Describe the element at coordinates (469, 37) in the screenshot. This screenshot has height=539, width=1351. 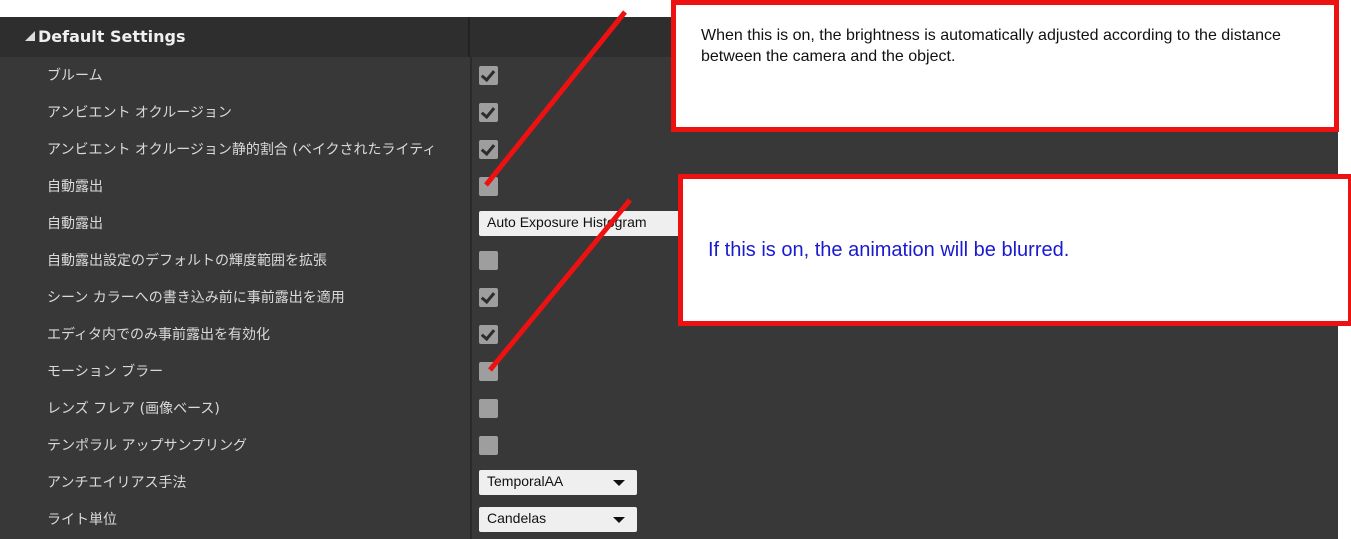
I see `column-divider` at that location.